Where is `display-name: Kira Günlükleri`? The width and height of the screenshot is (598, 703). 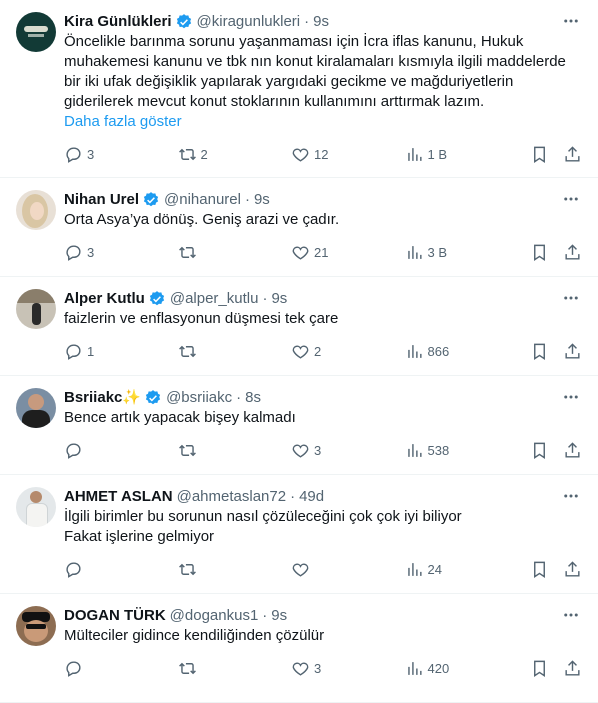
display-name: Kira Günlükleri is located at coordinates (118, 22).